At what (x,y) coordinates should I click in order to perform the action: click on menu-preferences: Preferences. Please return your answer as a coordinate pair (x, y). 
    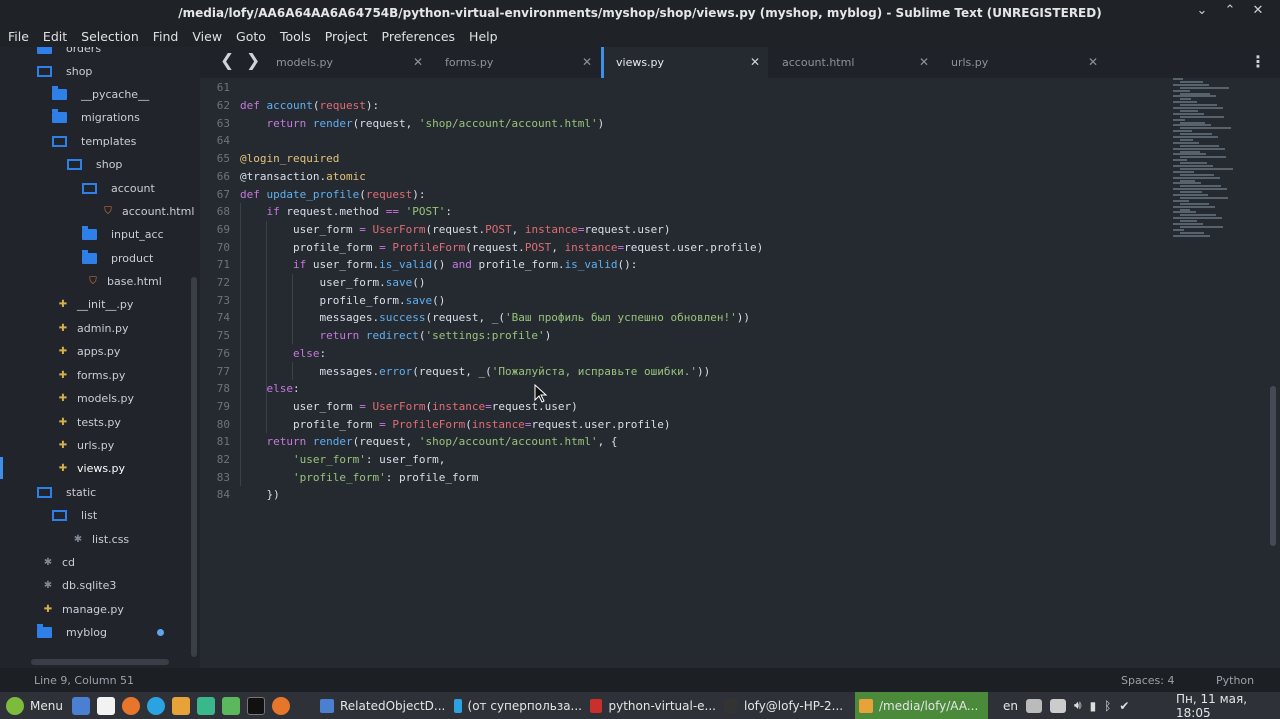
    Looking at the image, I should click on (419, 36).